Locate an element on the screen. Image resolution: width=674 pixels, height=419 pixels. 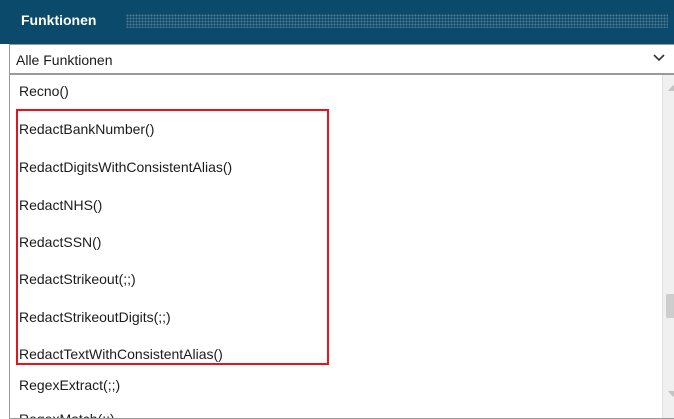
function-category-value: Alle Funktionen is located at coordinates (64, 60).